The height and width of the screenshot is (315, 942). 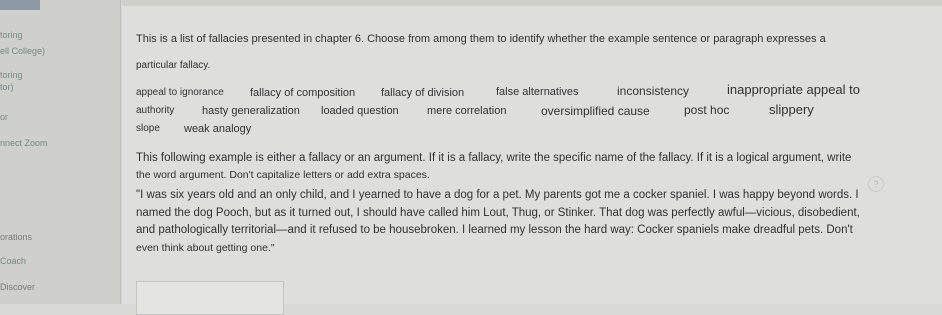 What do you see at coordinates (251, 111) in the screenshot?
I see `fallacy-item: hasty generalization` at bounding box center [251, 111].